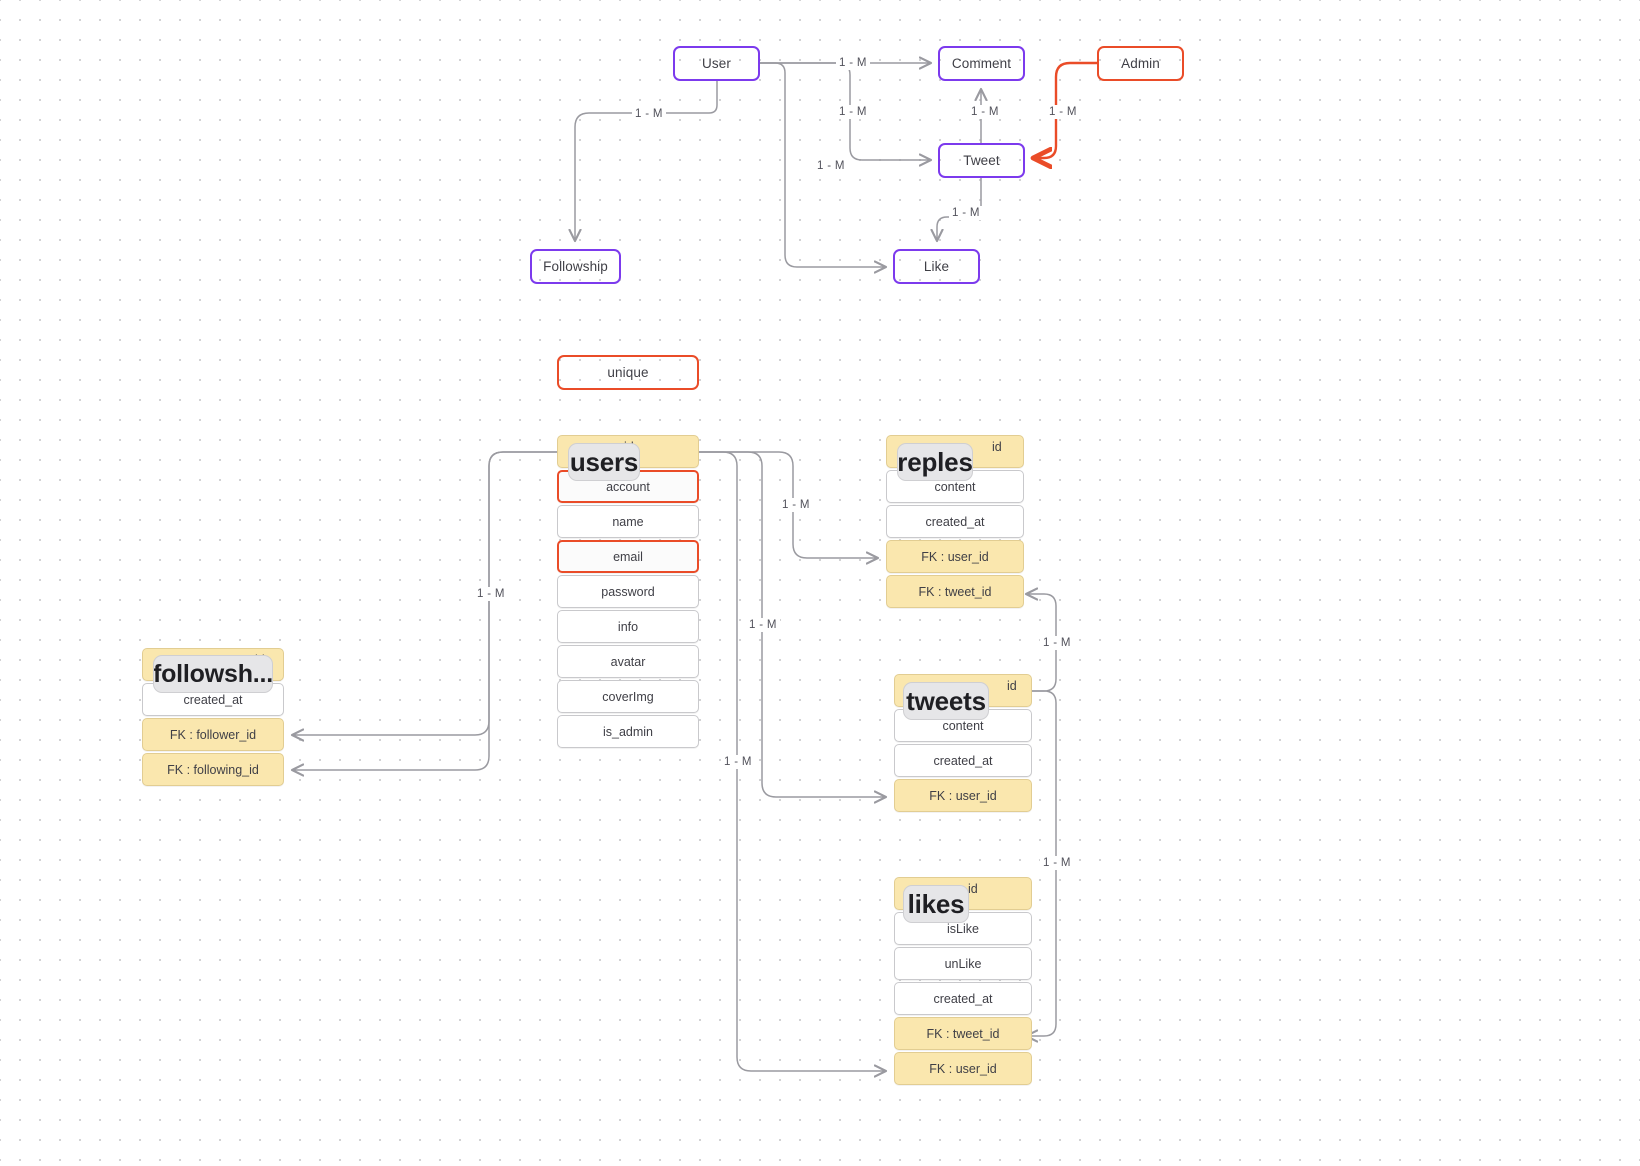  I want to click on cardinality-users-tweets: 1 - M, so click(763, 625).